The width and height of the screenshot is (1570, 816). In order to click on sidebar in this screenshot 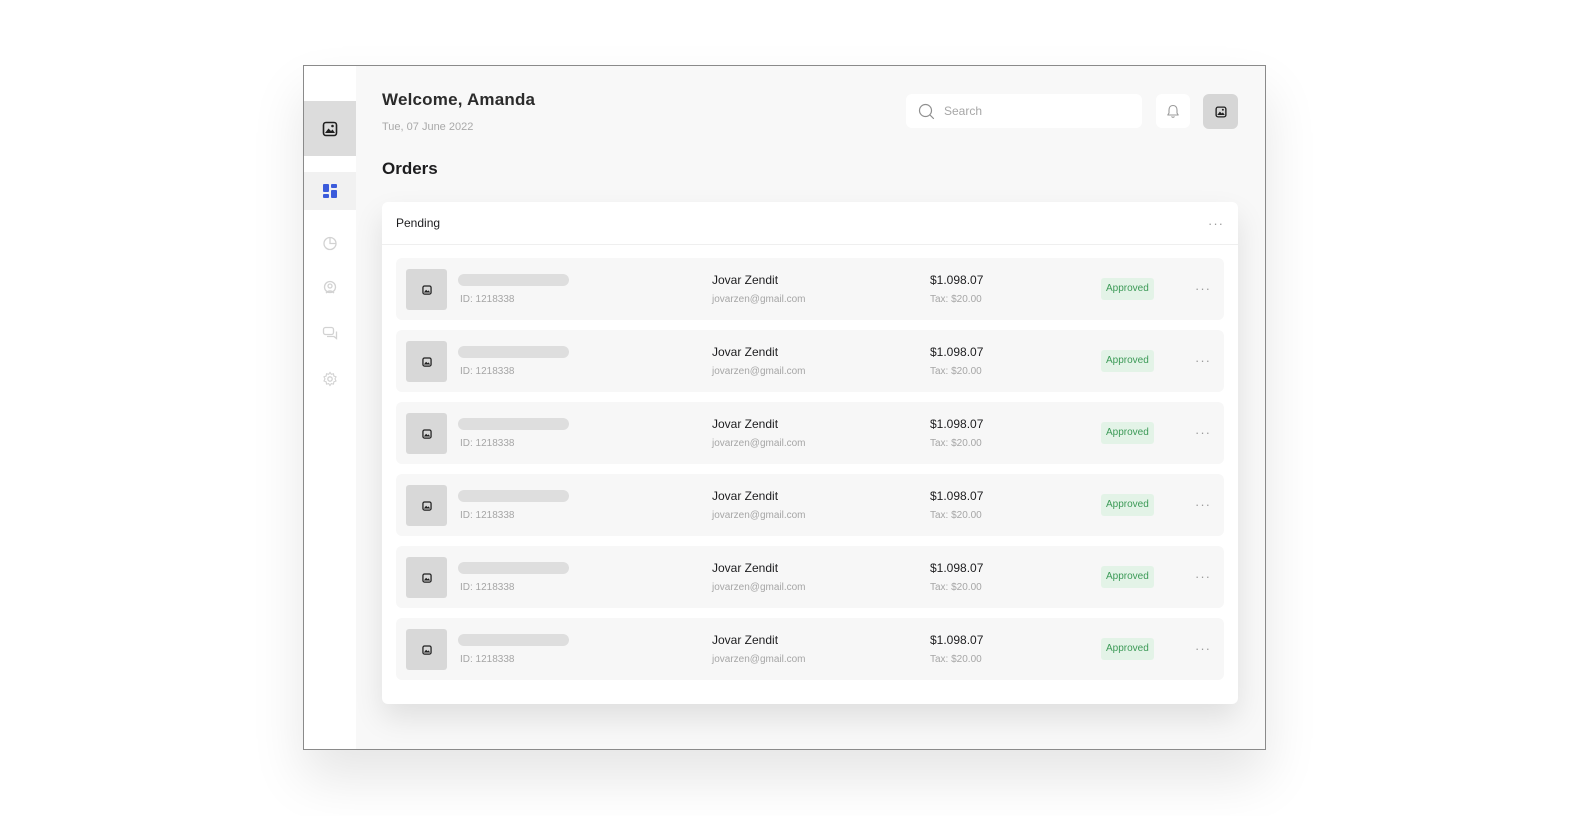, I will do `click(330, 407)`.